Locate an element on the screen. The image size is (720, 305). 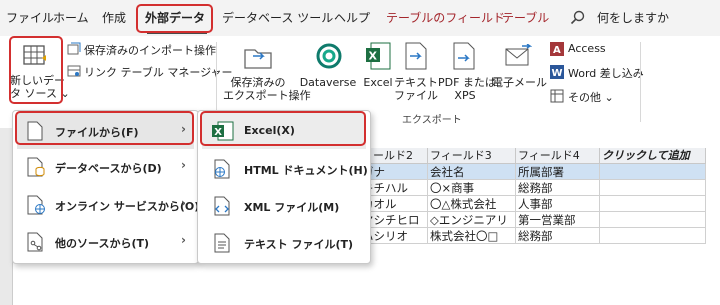
column-header: フィールド3 is located at coordinates (472, 156).